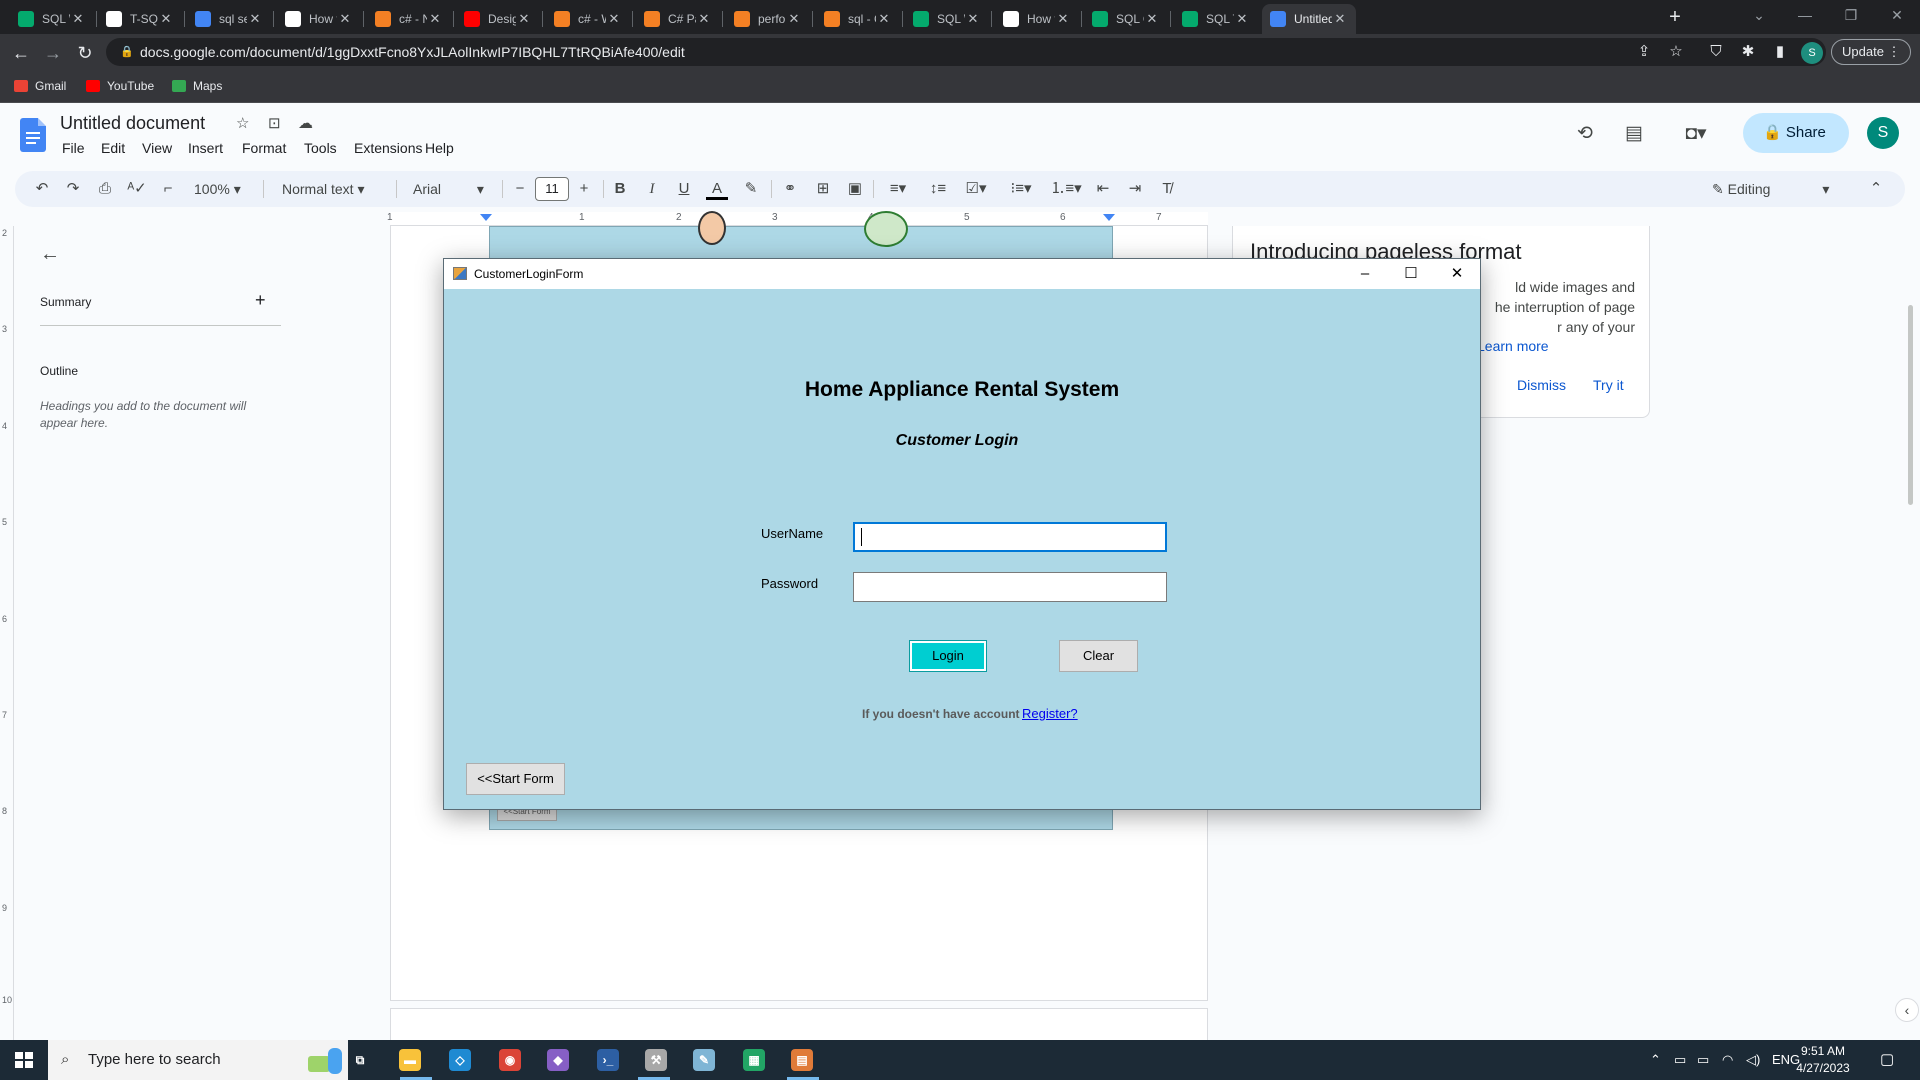  Describe the element at coordinates (1823, 1060) in the screenshot. I see `taskbar-clock: 9:51 AM 4/27/2023` at that location.